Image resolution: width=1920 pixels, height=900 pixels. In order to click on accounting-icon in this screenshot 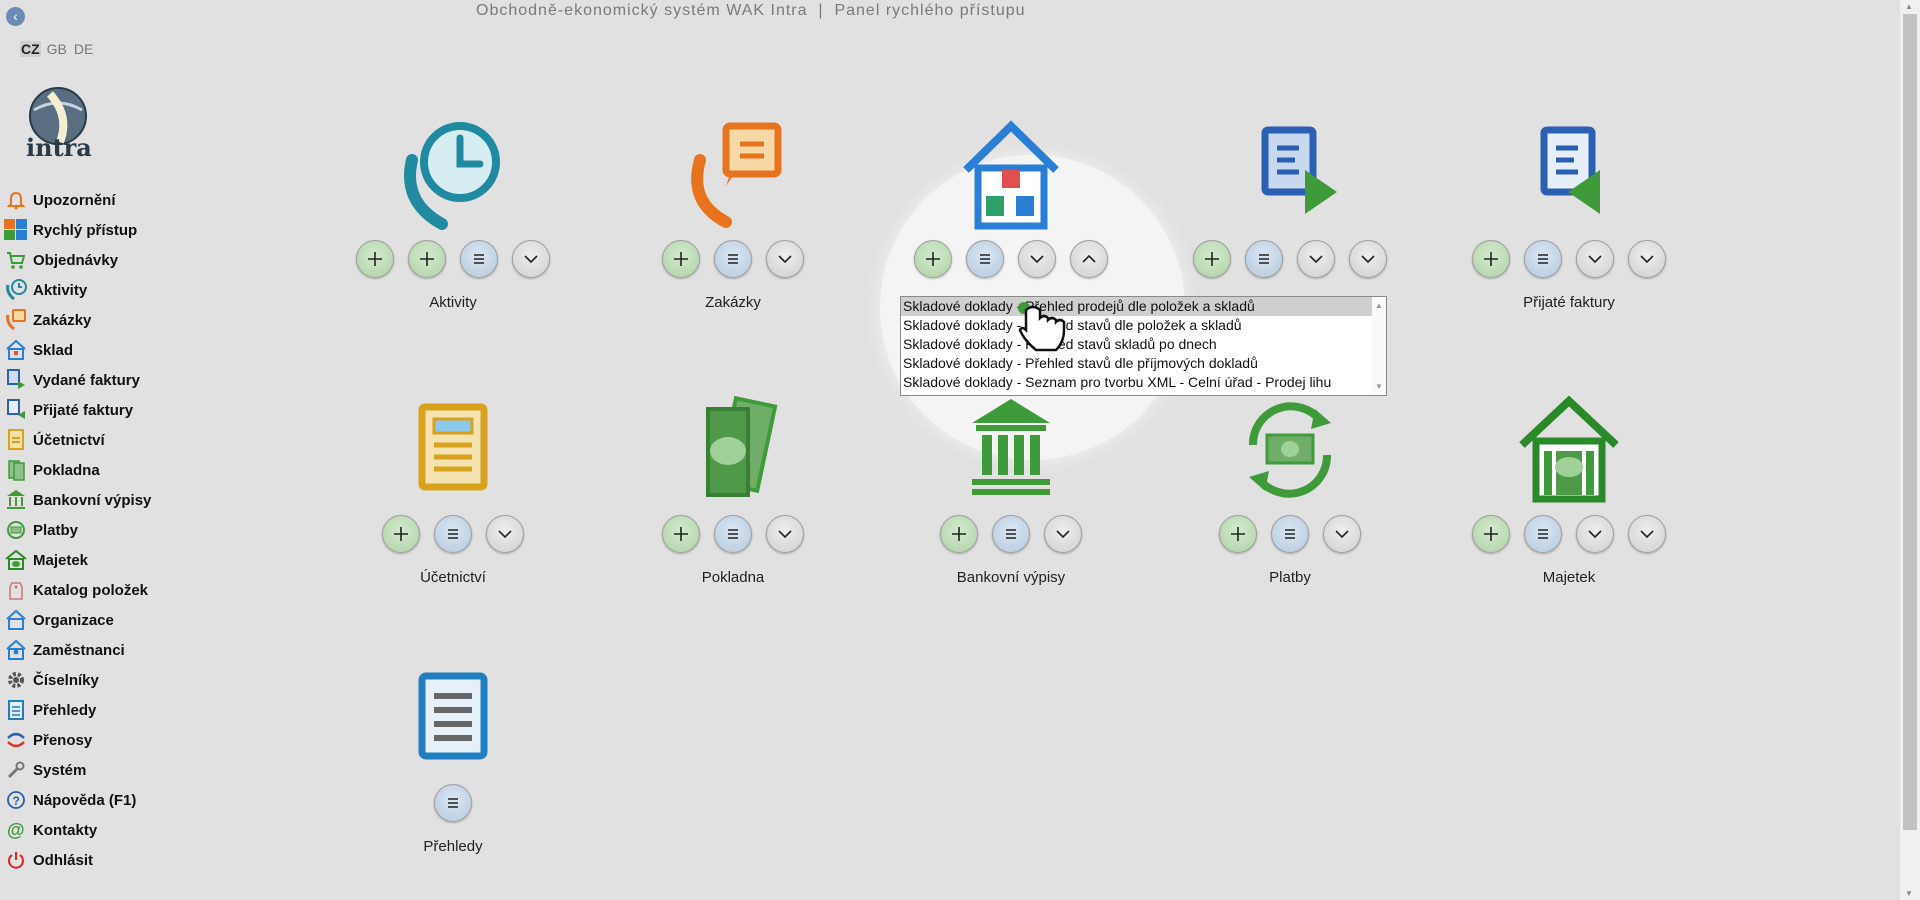, I will do `click(453, 450)`.